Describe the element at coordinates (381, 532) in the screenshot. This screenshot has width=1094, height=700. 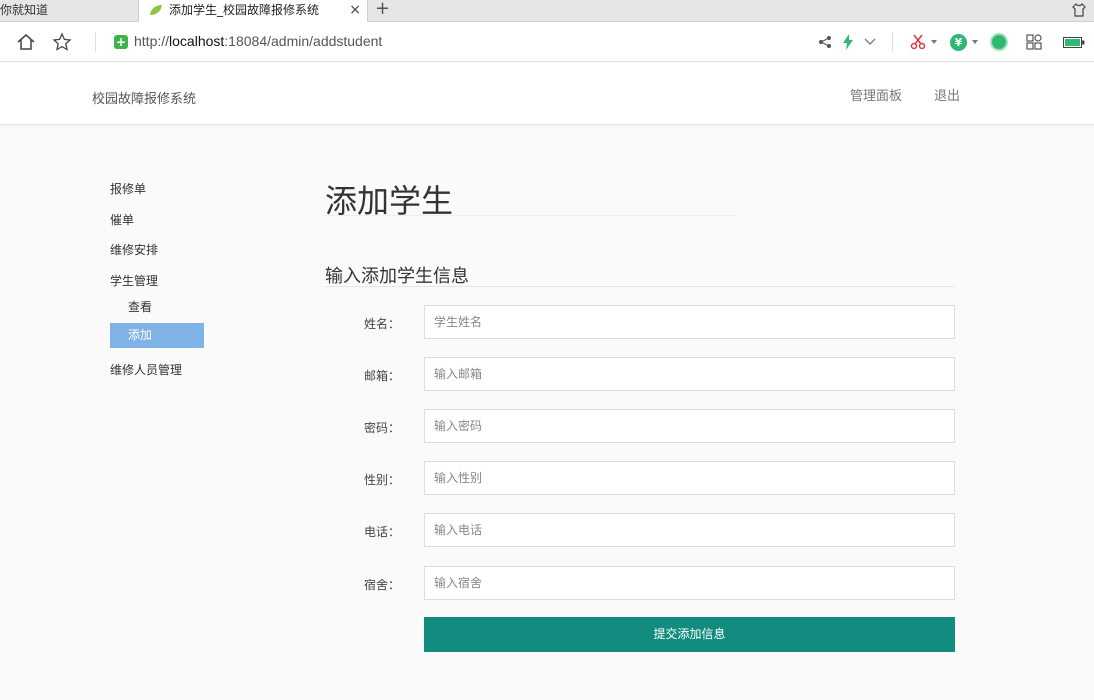
I see `phone-label: 电话：` at that location.